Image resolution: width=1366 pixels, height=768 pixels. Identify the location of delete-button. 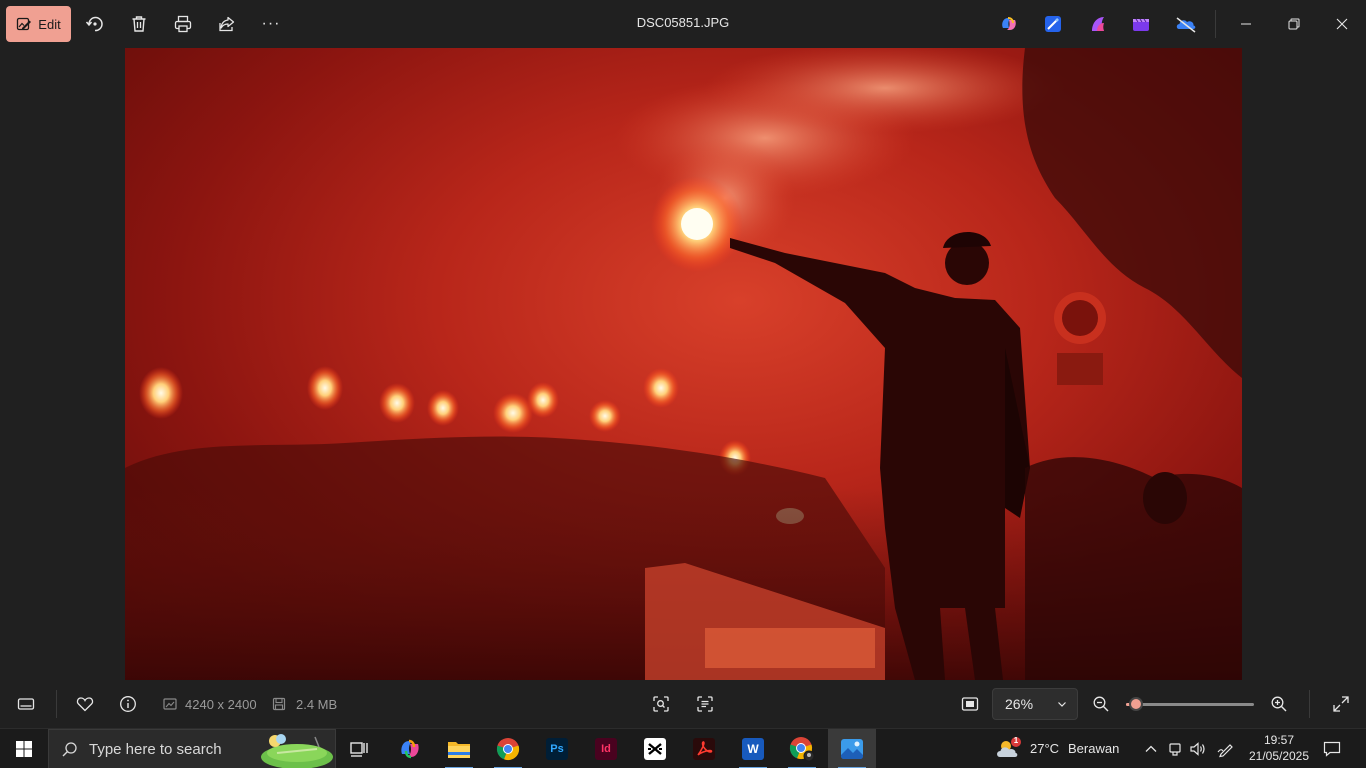
(139, 24).